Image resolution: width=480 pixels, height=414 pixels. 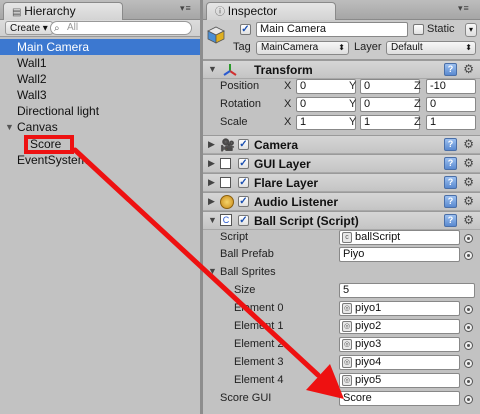 I want to click on size-label: Size, so click(x=245, y=290).